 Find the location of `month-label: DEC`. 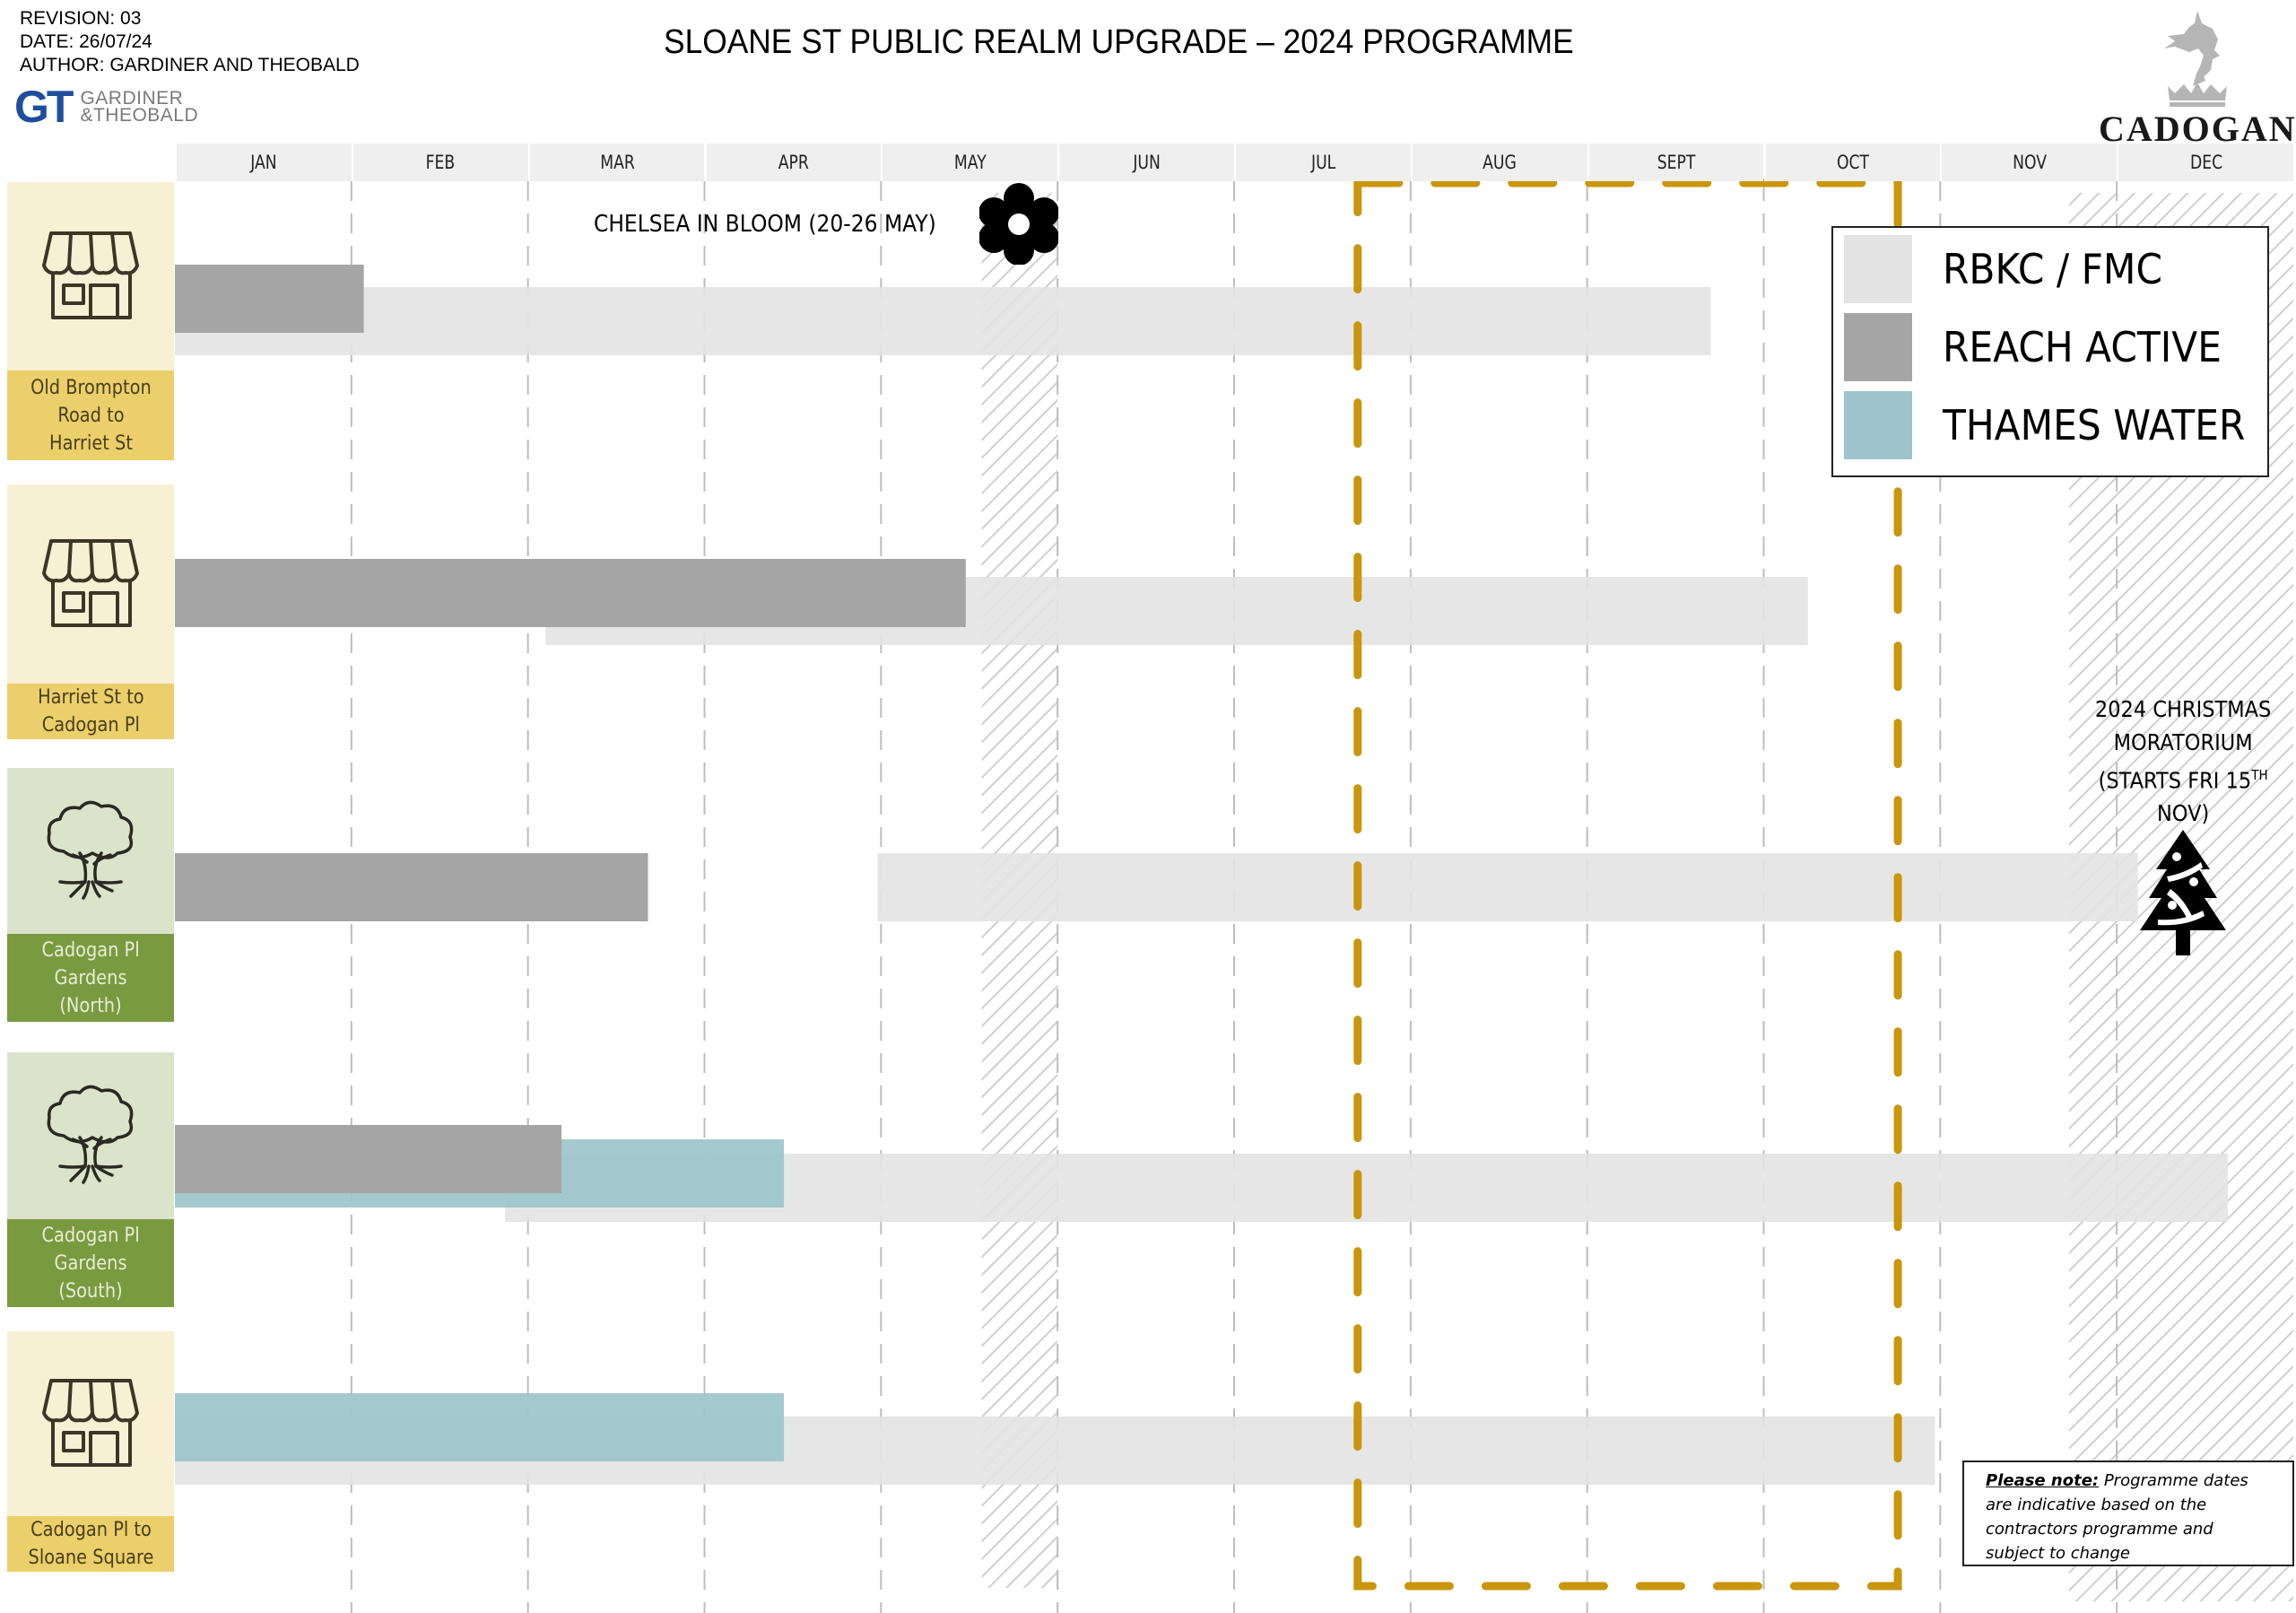

month-label: DEC is located at coordinates (2205, 162).